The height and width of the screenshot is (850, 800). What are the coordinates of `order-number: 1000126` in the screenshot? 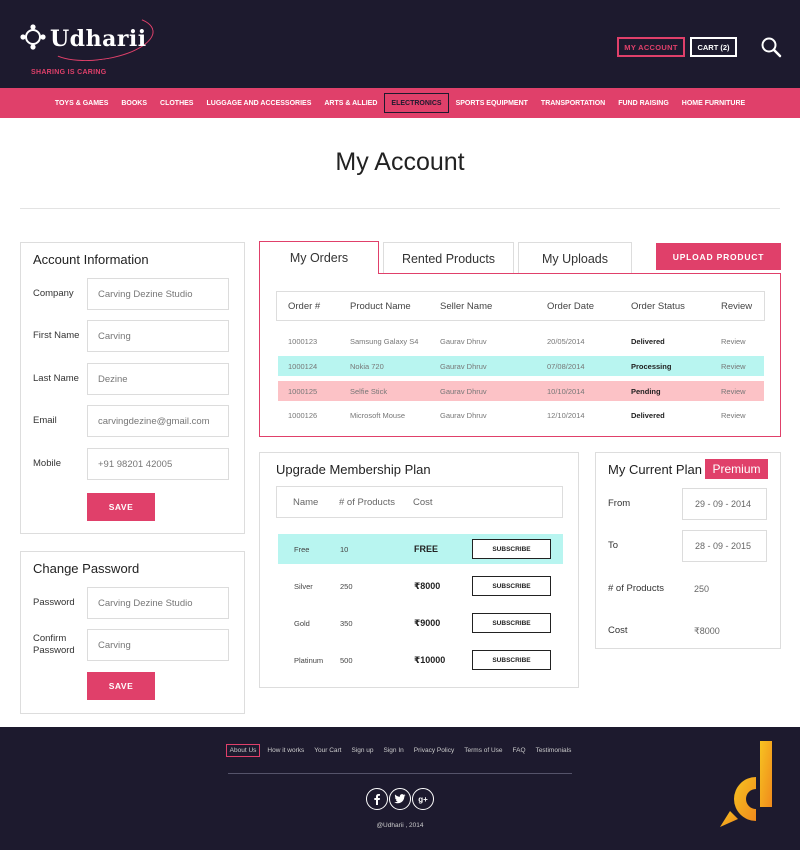 It's located at (303, 415).